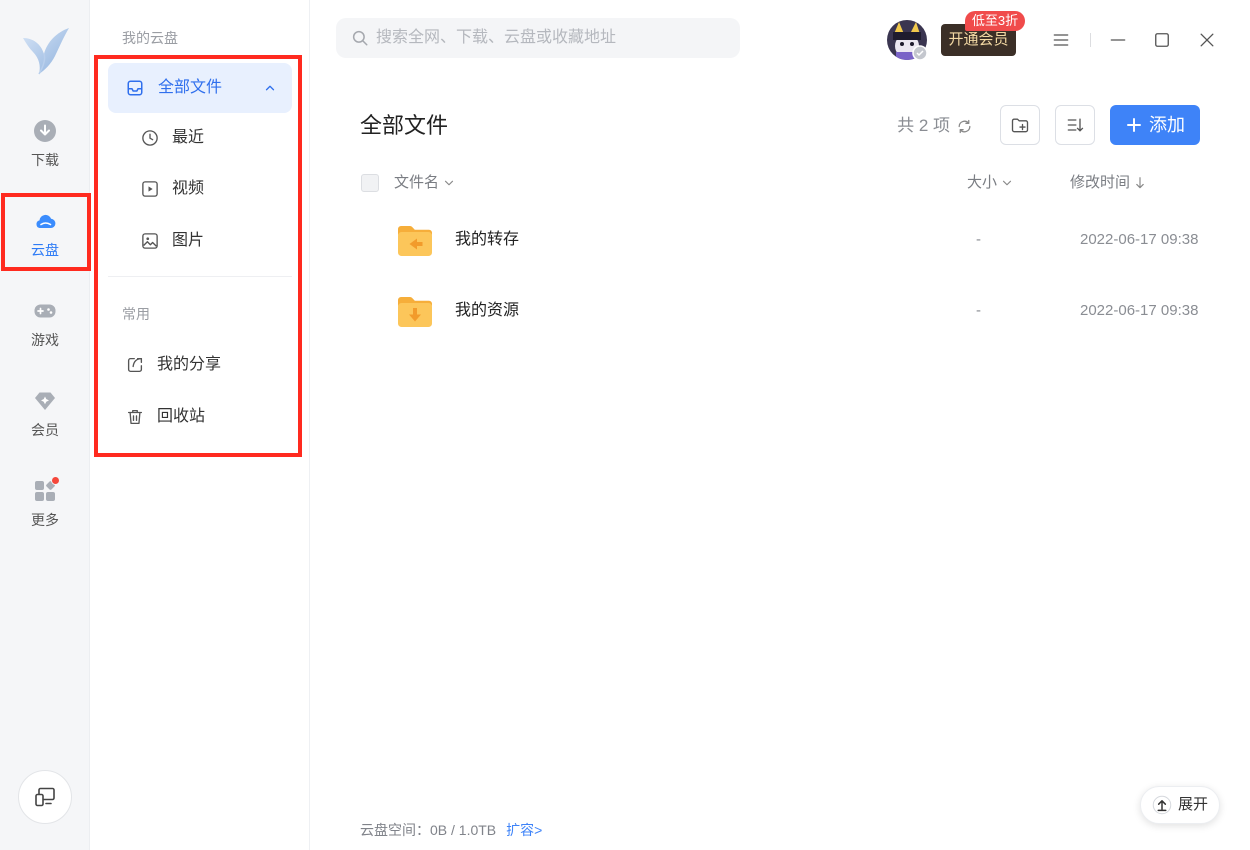 This screenshot has height=850, width=1250. I want to click on new-folder-button, so click(1020, 125).